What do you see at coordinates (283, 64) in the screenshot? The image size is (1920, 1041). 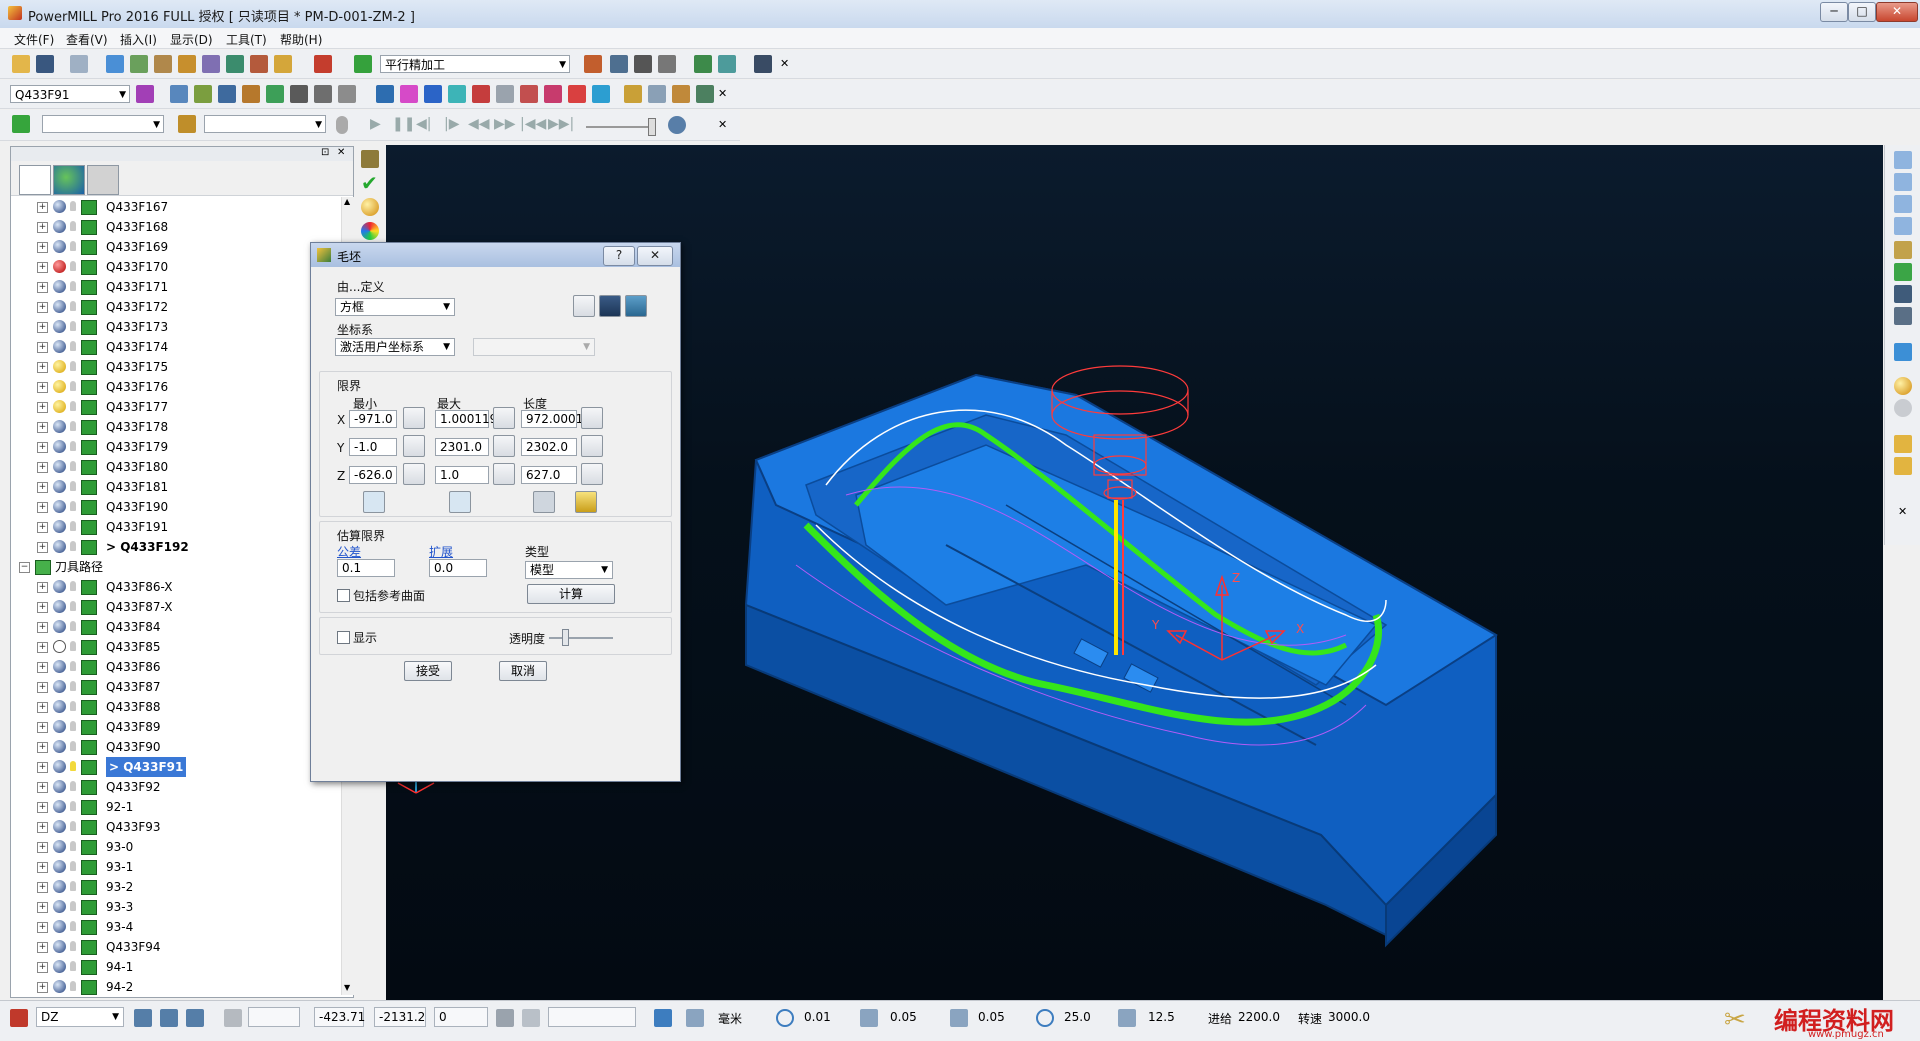 I see `levels-icon` at bounding box center [283, 64].